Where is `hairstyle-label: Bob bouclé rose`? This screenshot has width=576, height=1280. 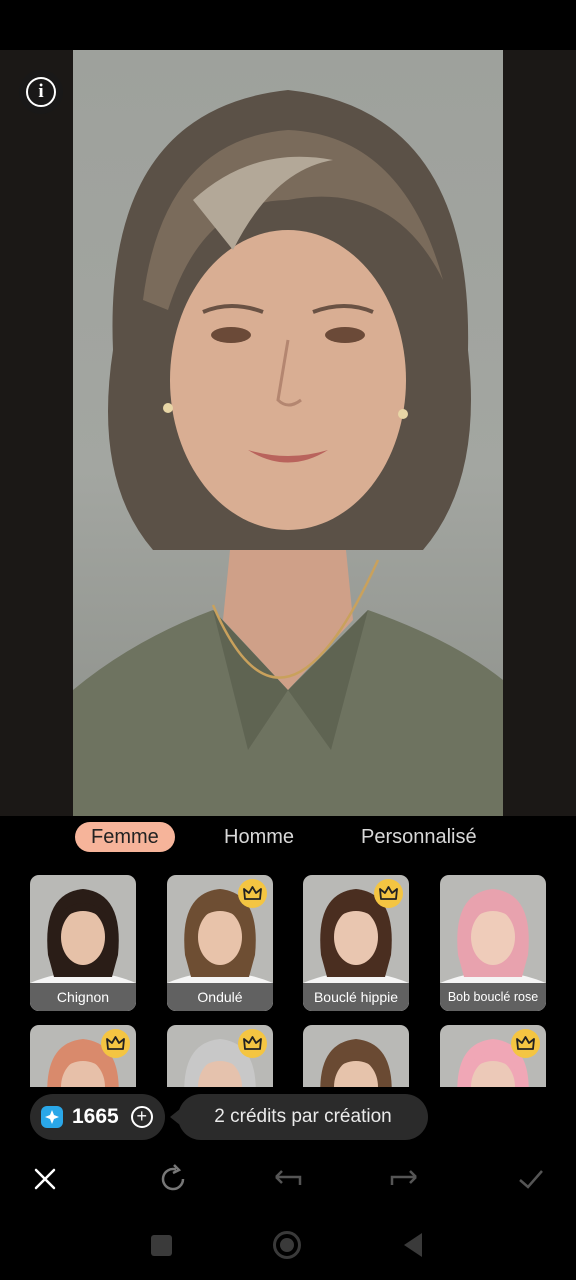
hairstyle-label: Bob bouclé rose is located at coordinates (493, 997).